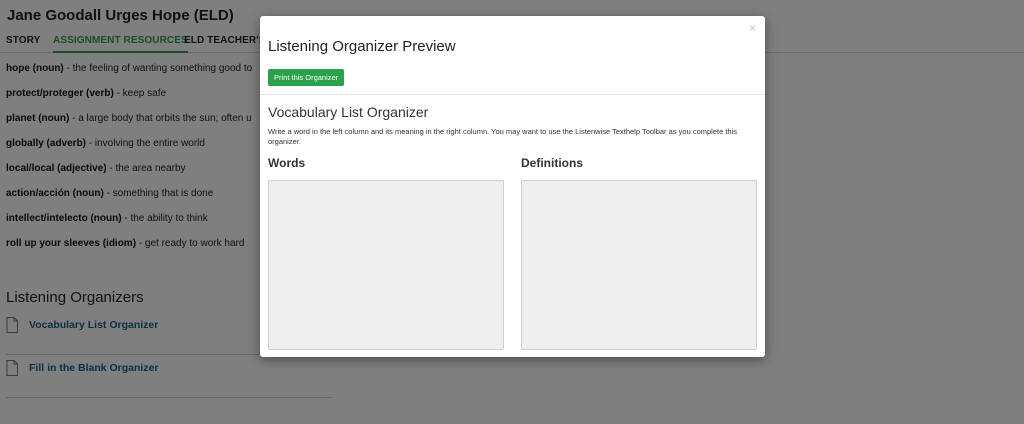 The width and height of the screenshot is (1024, 424). What do you see at coordinates (639, 265) in the screenshot?
I see `definitions-column-box` at bounding box center [639, 265].